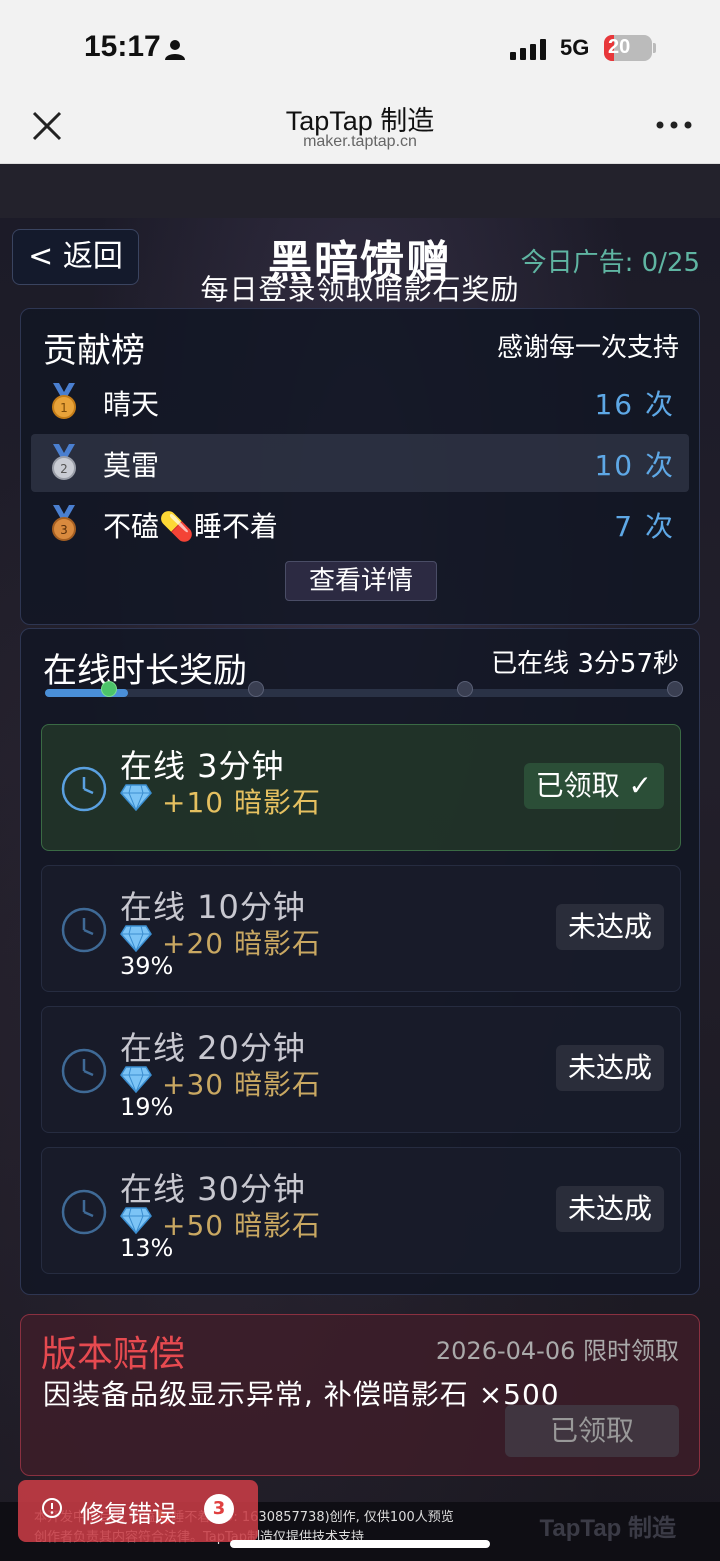  I want to click on battery-level: 20, so click(619, 47).